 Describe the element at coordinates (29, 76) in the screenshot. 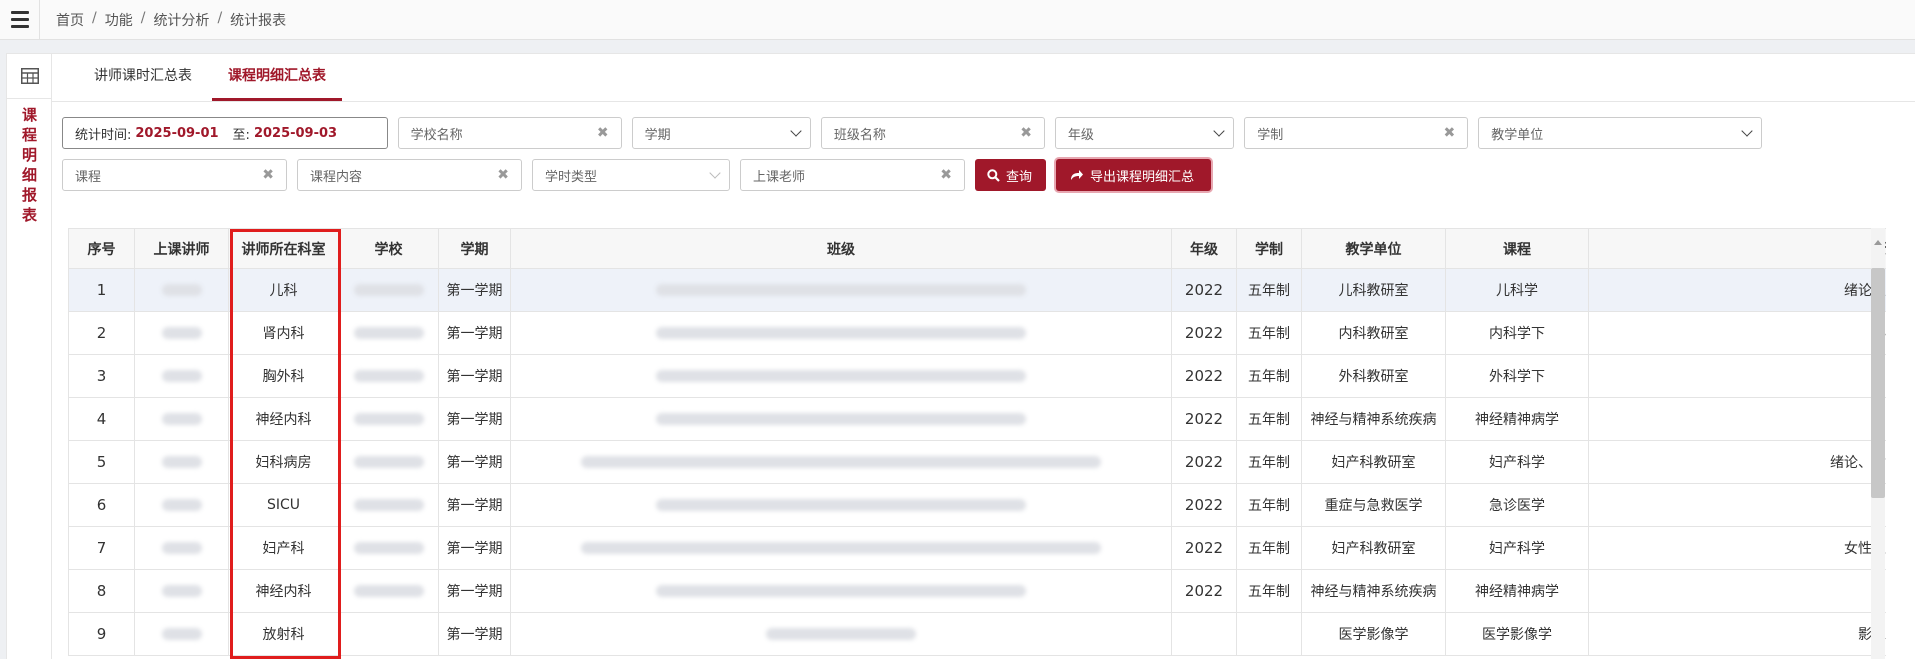

I see `table-icon` at that location.